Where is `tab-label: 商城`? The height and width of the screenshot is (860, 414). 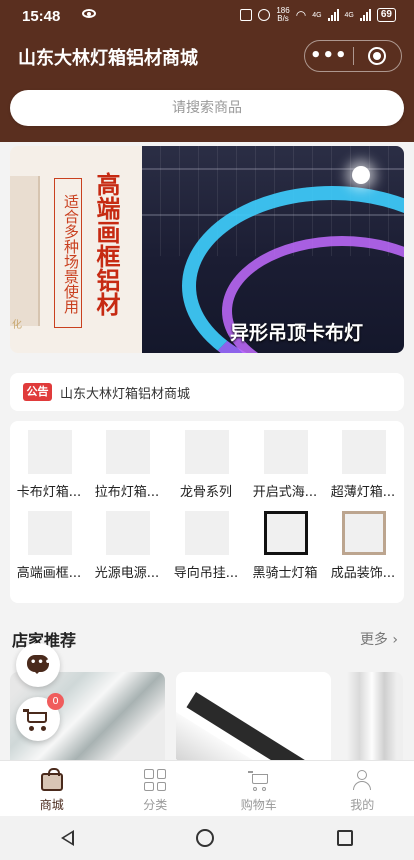 tab-label: 商城 is located at coordinates (51, 805).